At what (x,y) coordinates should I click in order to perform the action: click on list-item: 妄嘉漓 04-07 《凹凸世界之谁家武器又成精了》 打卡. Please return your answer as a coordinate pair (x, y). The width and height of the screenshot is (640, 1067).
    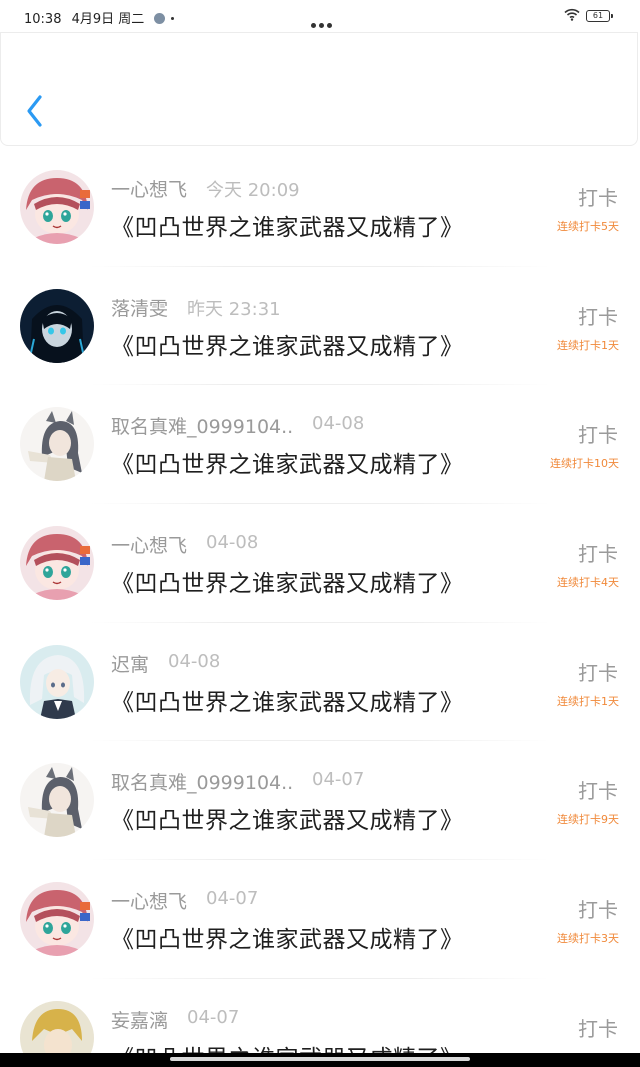
    Looking at the image, I should click on (320, 1016).